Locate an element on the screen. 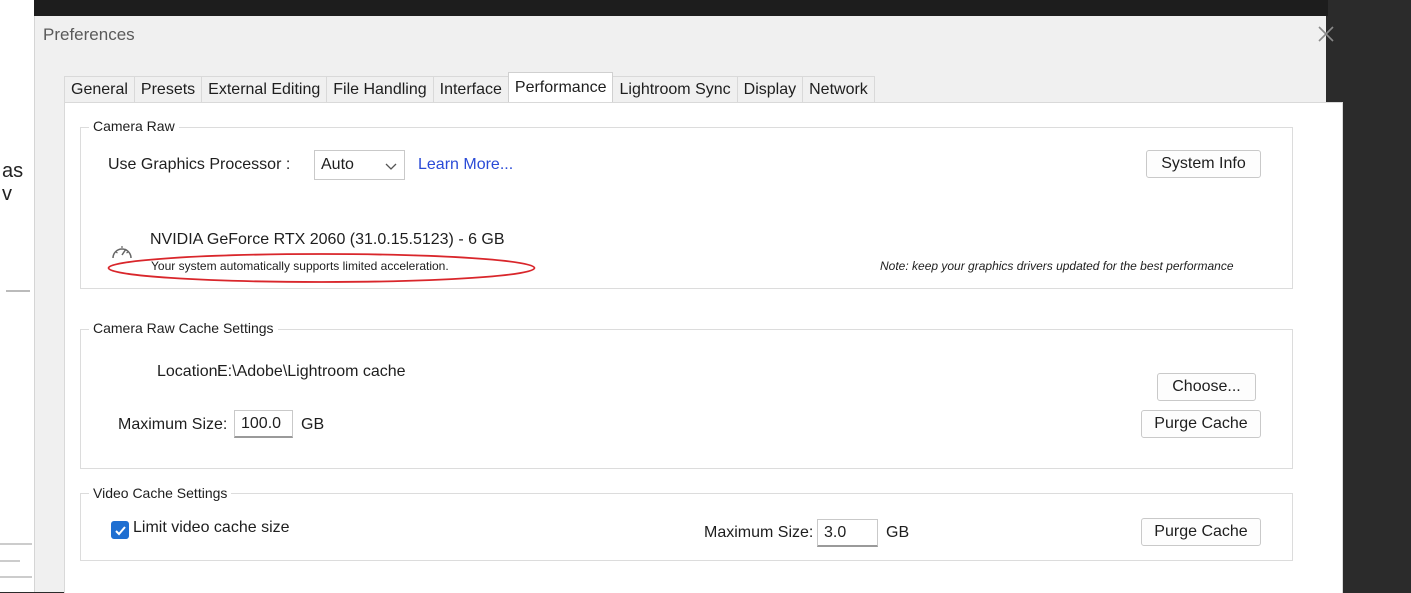 The width and height of the screenshot is (1411, 593). tab-file-handling: File Handling is located at coordinates (380, 89).